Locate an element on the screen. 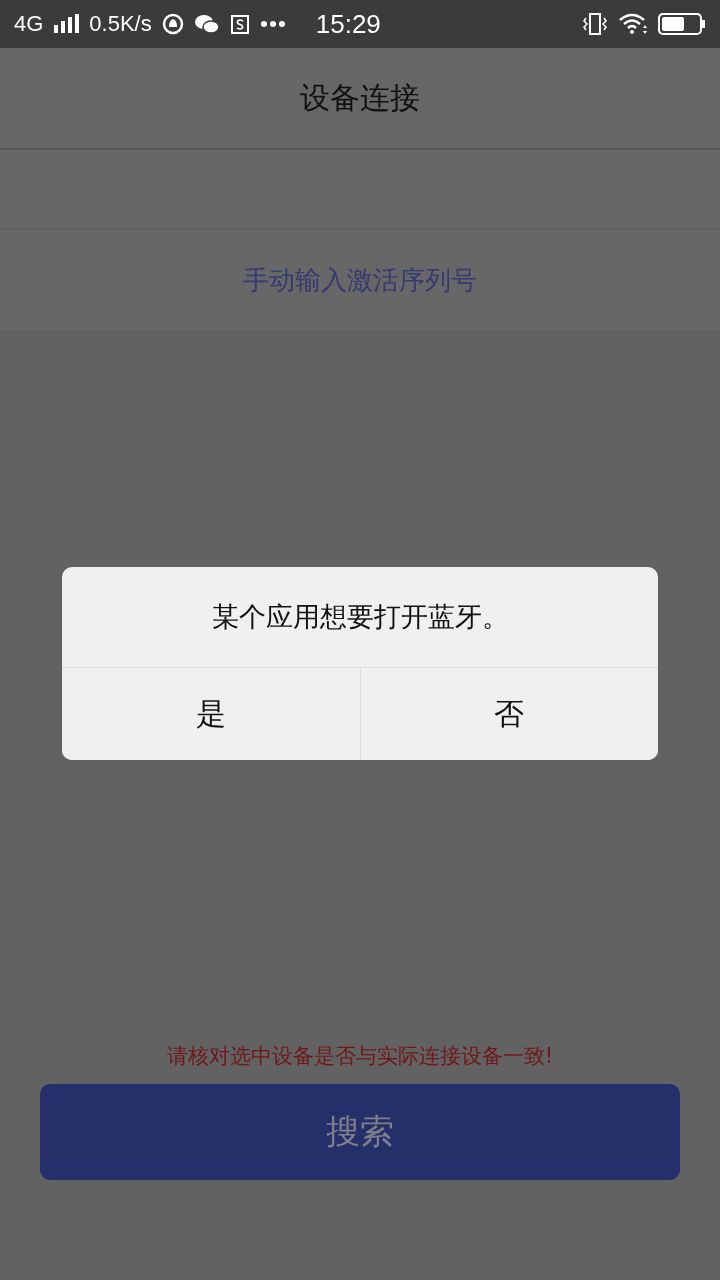 The height and width of the screenshot is (1280, 720). wifi-icon is located at coordinates (633, 24).